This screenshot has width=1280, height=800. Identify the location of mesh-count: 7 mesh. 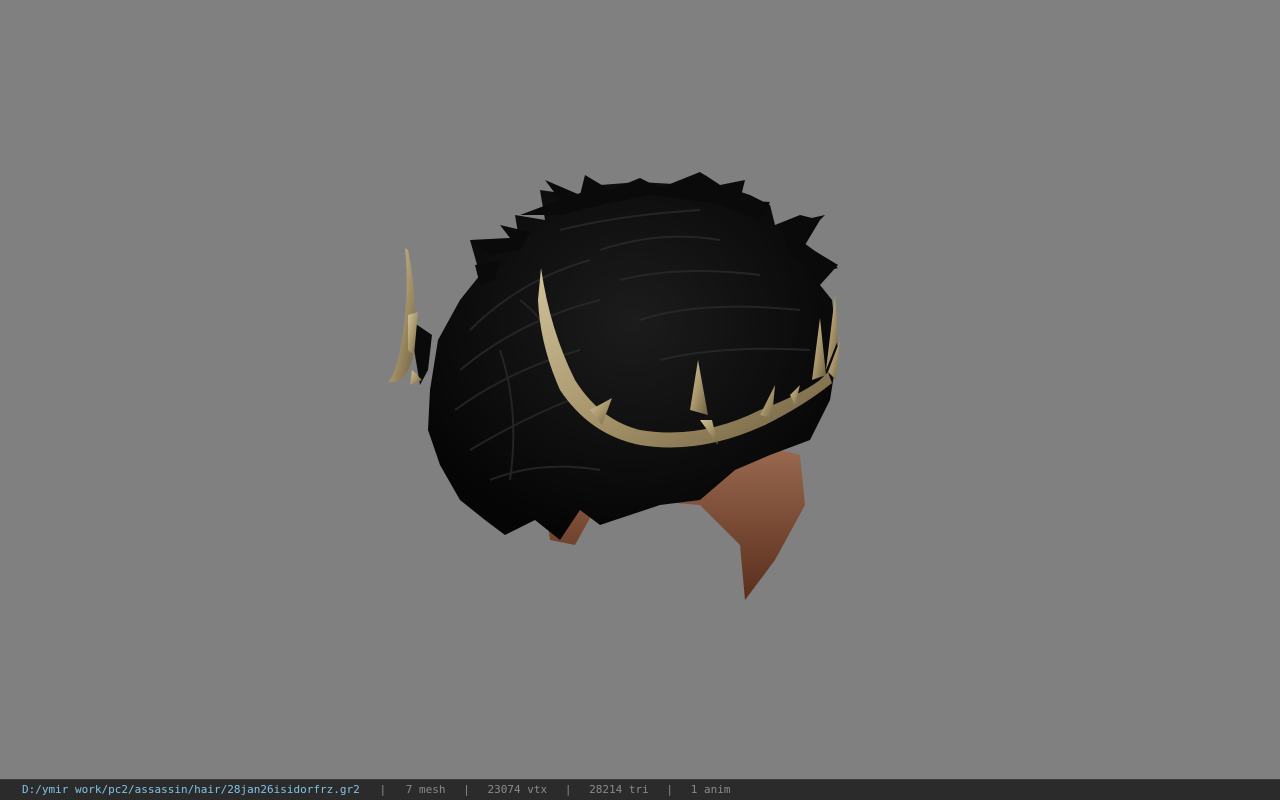
(425, 789).